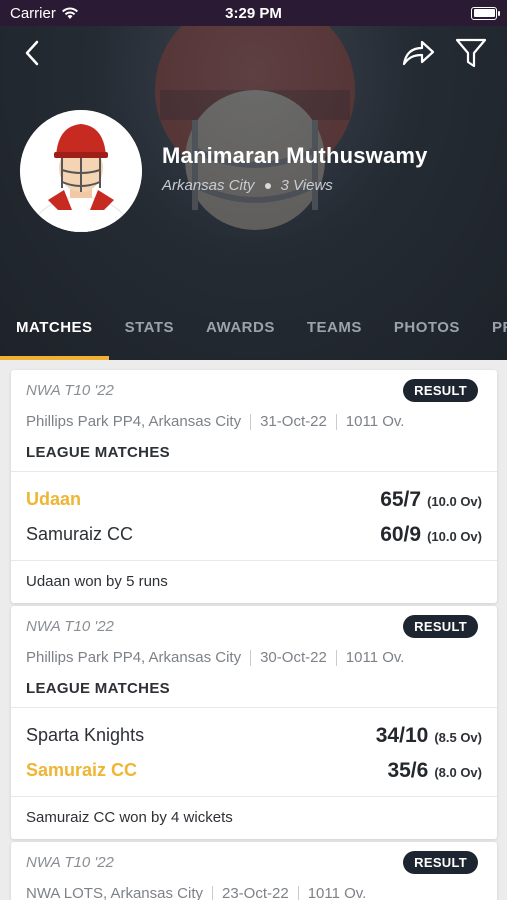 The image size is (507, 900). Describe the element at coordinates (255, 115) in the screenshot. I see `helmet-background-icon` at that location.